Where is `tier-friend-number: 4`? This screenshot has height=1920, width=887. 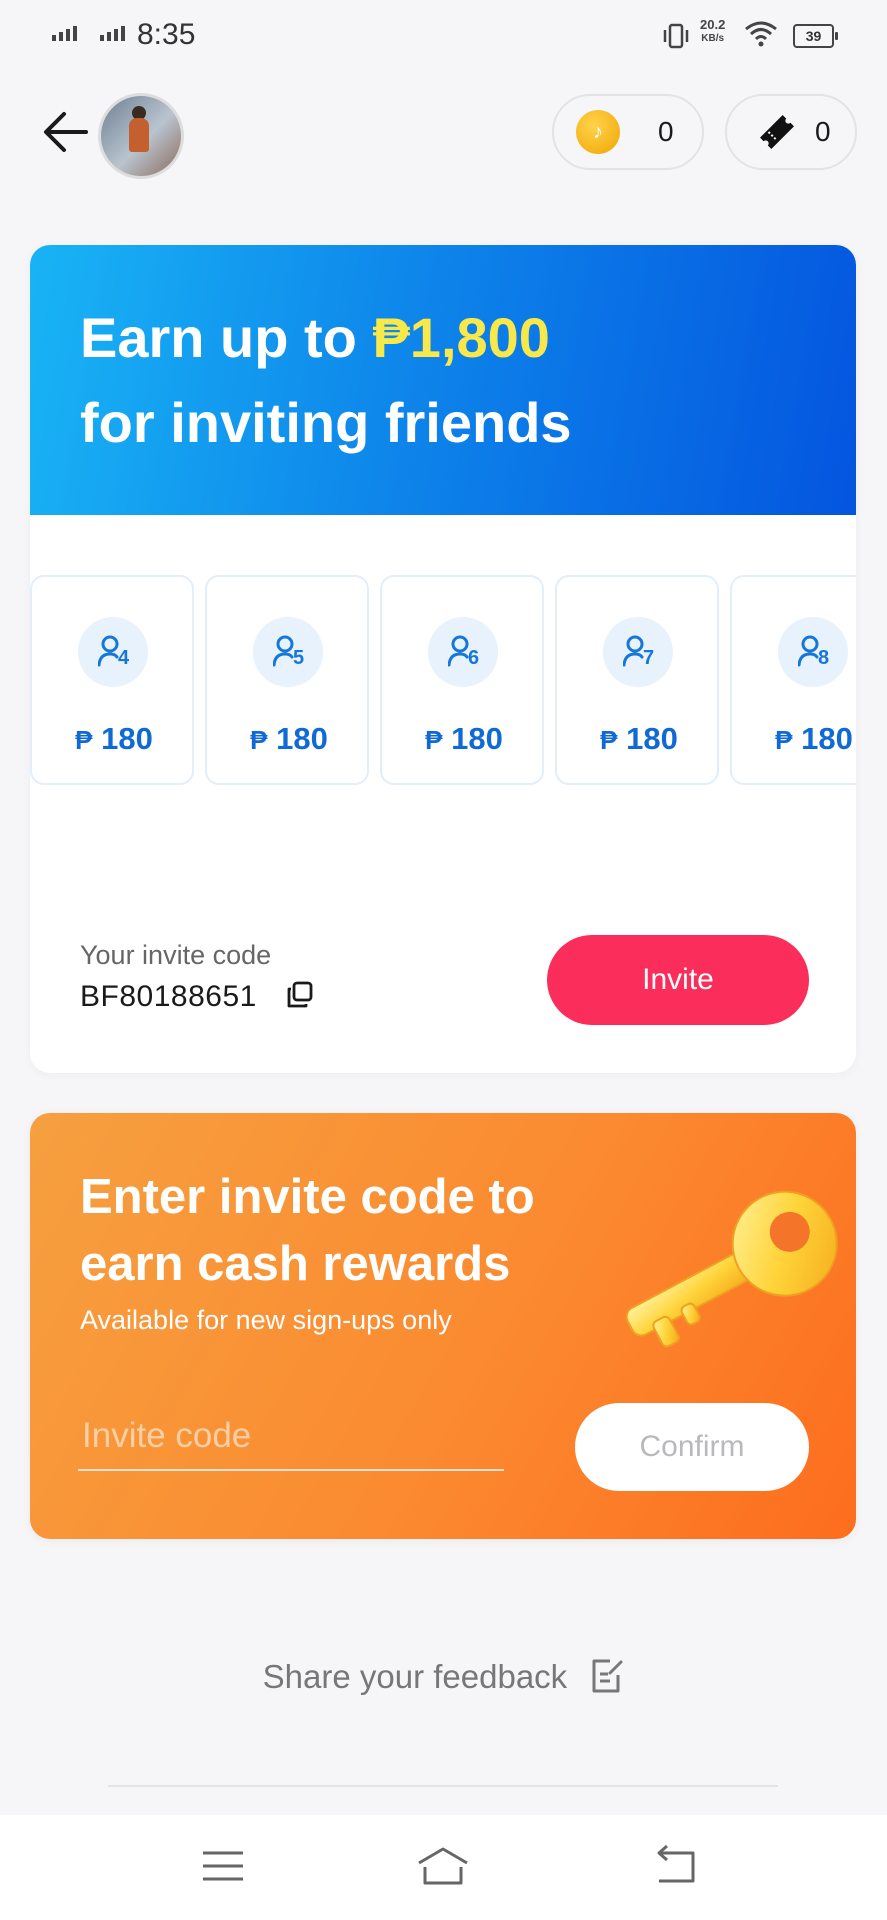 tier-friend-number: 4 is located at coordinates (124, 658).